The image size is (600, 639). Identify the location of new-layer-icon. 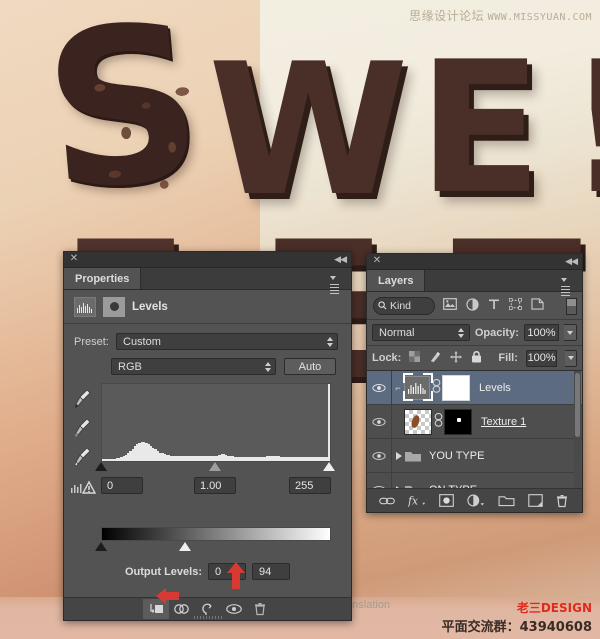
(535, 500).